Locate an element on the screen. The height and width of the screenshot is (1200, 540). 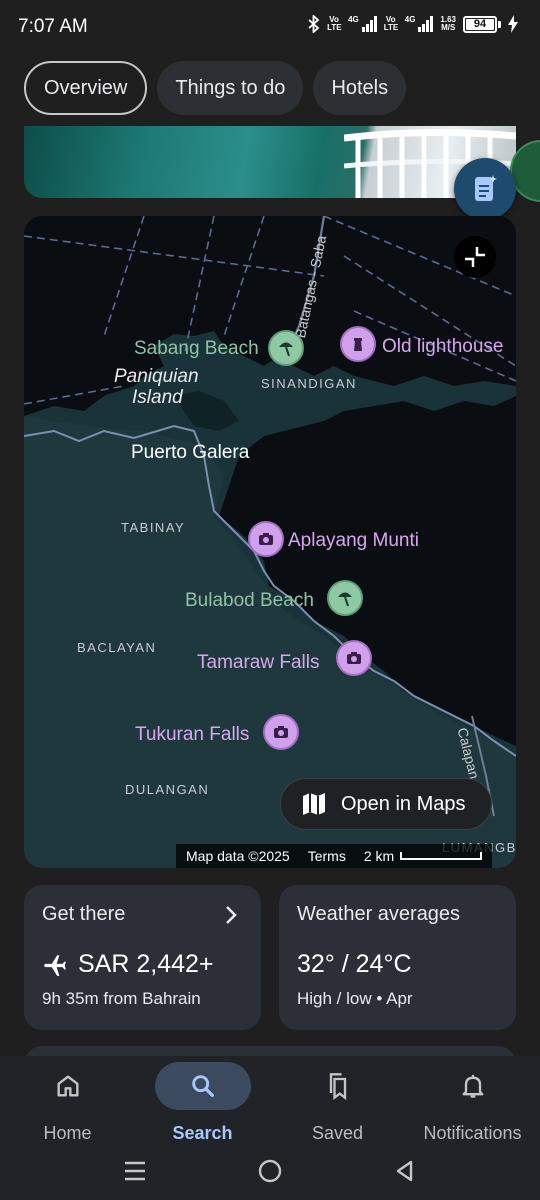
weather-temps: 32° / 24°C is located at coordinates (354, 964).